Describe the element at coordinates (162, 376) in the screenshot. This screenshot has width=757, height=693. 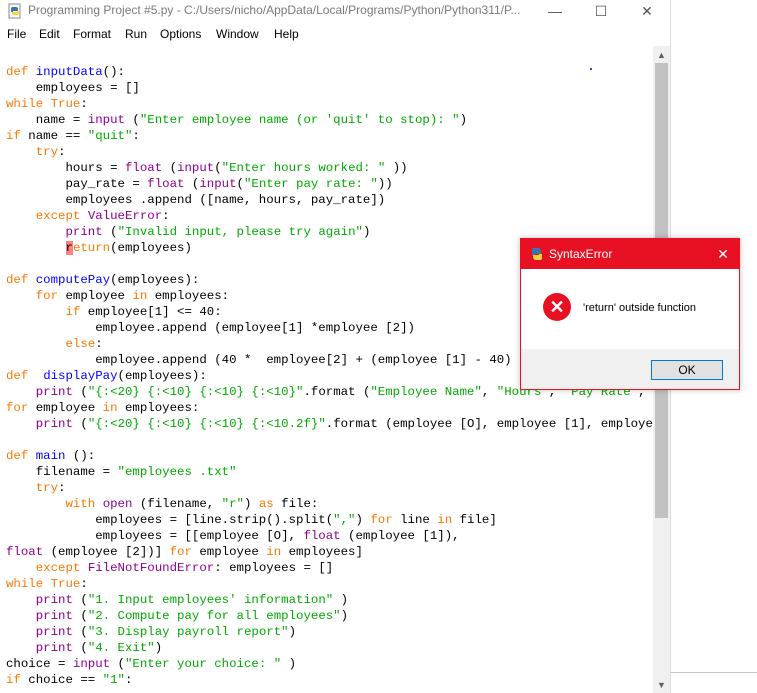
I see `code-token: (employees):` at that location.